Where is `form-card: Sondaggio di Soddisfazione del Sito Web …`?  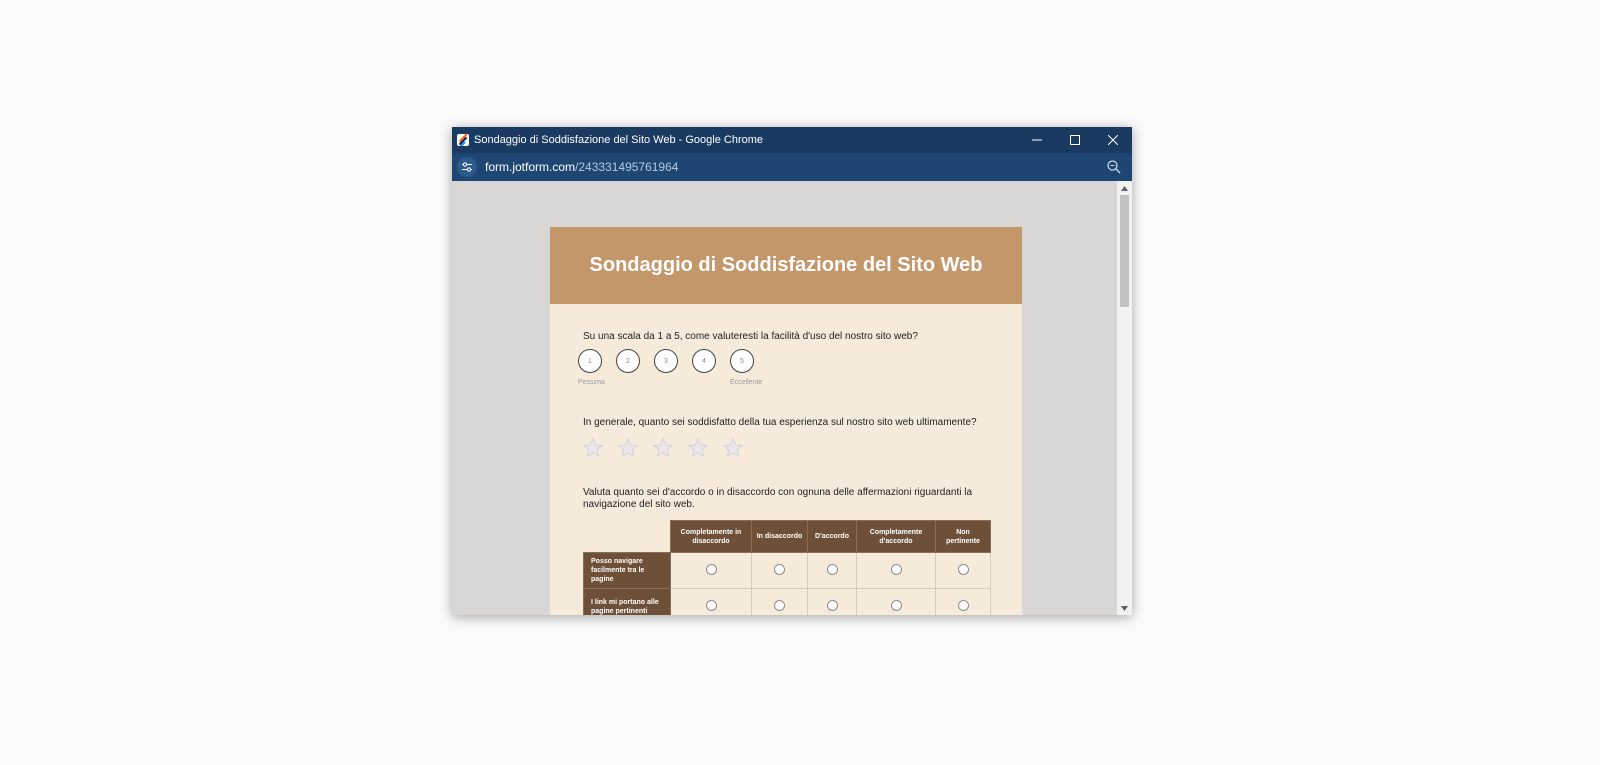 form-card: Sondaggio di Soddisfazione del Sito Web … is located at coordinates (786, 421).